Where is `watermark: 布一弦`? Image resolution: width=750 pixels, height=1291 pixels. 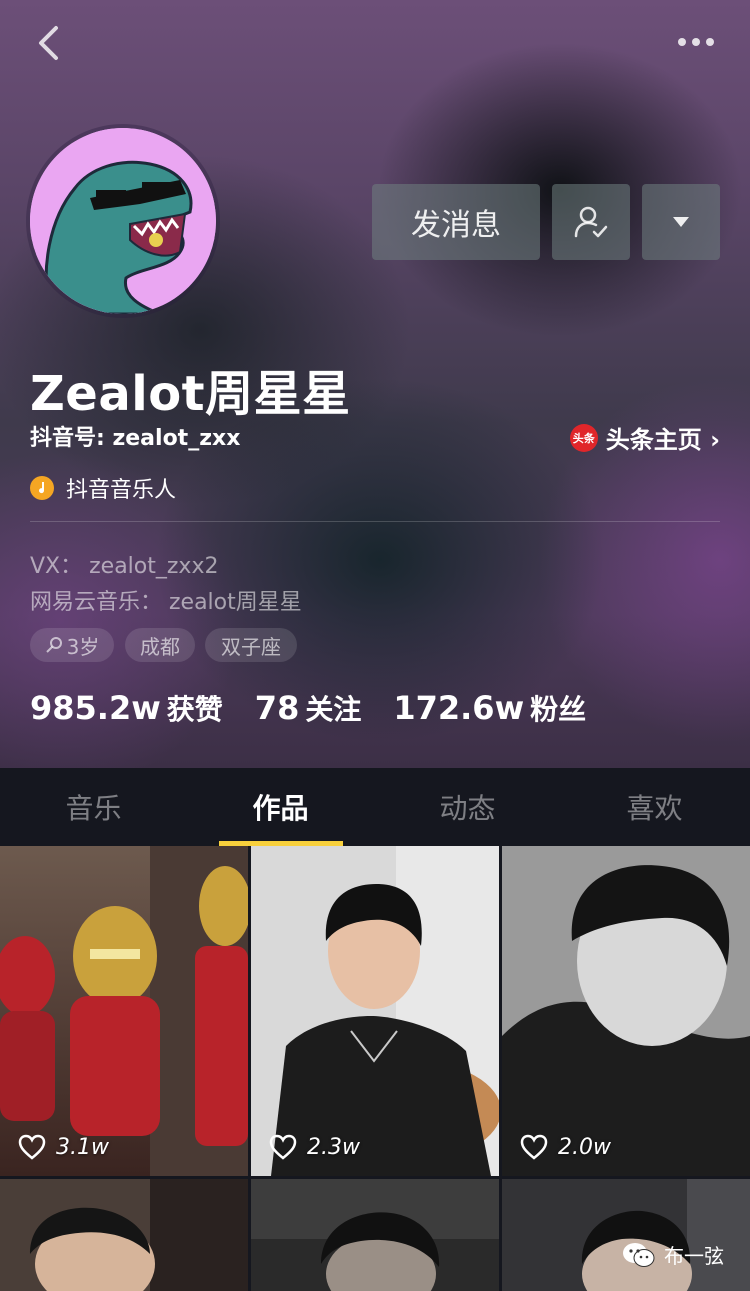 watermark: 布一弦 is located at coordinates (673, 1254).